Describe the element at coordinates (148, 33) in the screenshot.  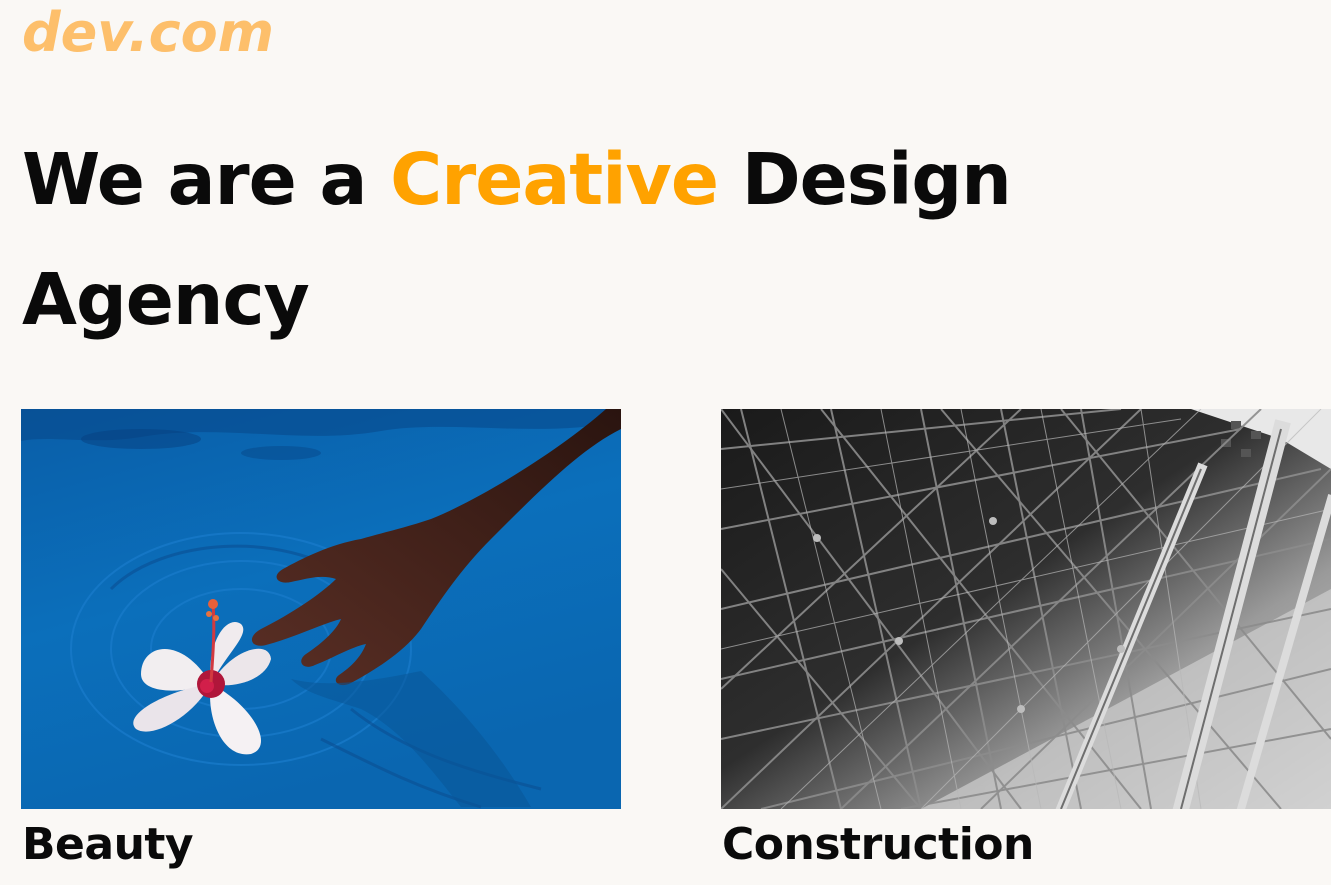
I see `site-logo: dev.com` at that location.